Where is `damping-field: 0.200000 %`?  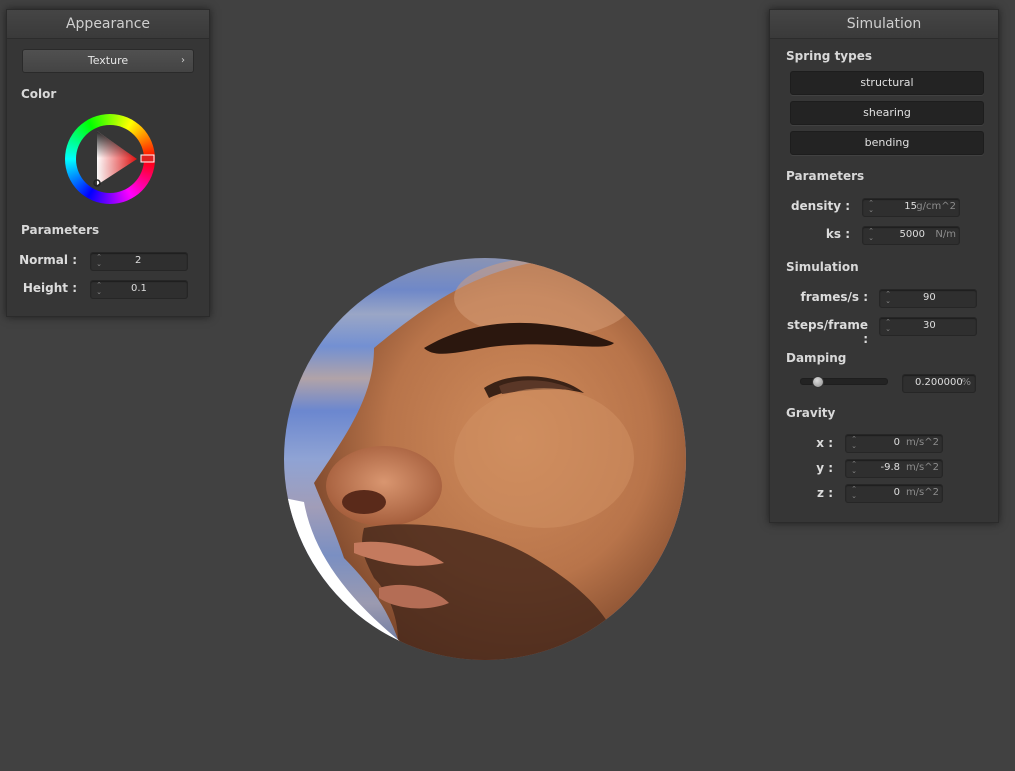
damping-field: 0.200000 % is located at coordinates (939, 383).